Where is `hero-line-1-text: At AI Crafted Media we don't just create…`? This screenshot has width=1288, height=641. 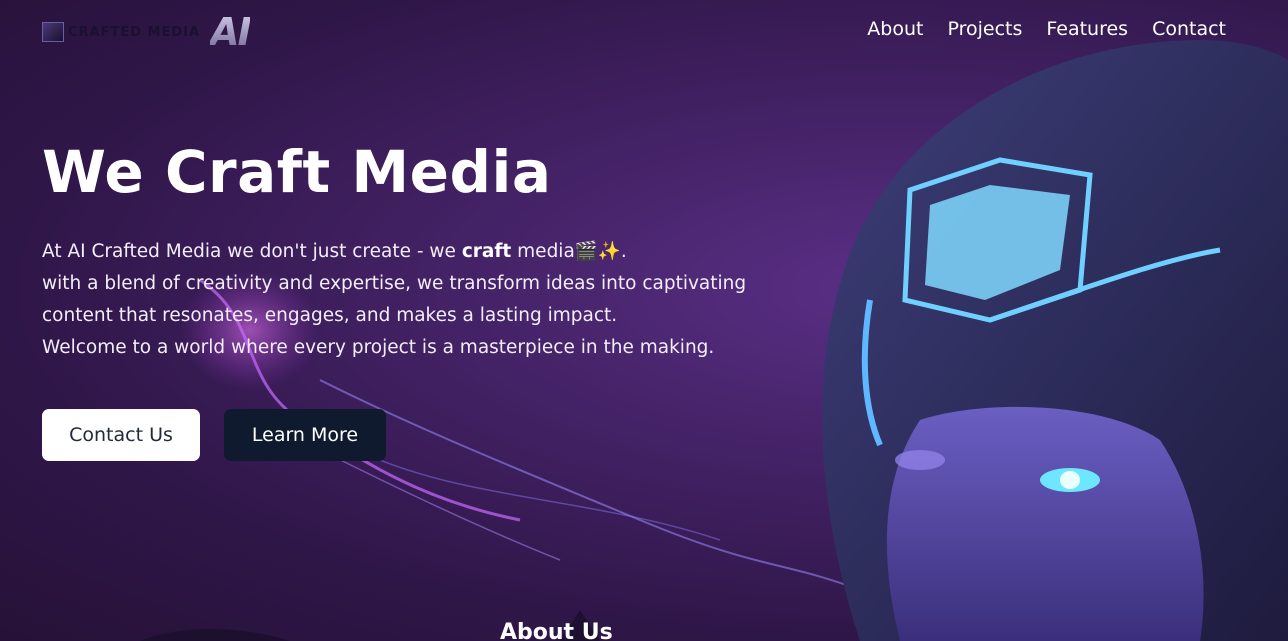
hero-line-1-text: At AI Crafted Media we don't just create… is located at coordinates (252, 251).